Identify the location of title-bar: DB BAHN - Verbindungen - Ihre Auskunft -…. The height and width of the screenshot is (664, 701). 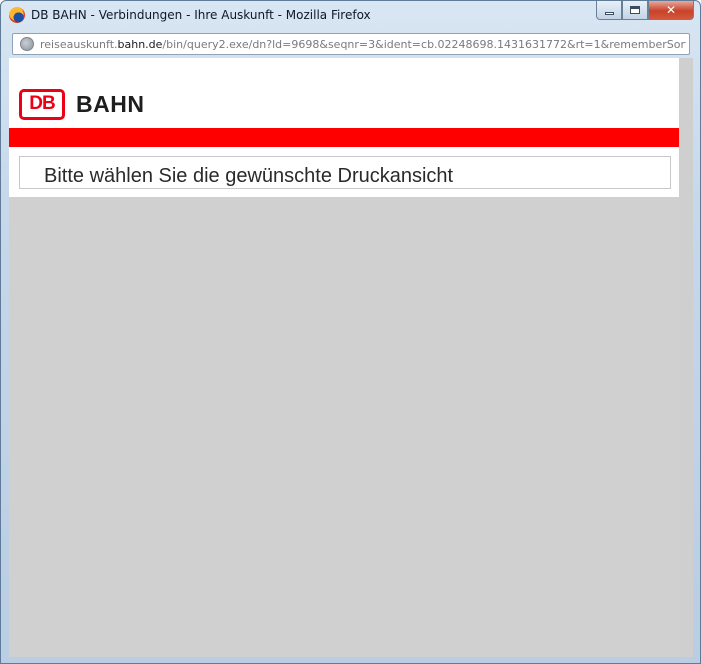
(350, 15).